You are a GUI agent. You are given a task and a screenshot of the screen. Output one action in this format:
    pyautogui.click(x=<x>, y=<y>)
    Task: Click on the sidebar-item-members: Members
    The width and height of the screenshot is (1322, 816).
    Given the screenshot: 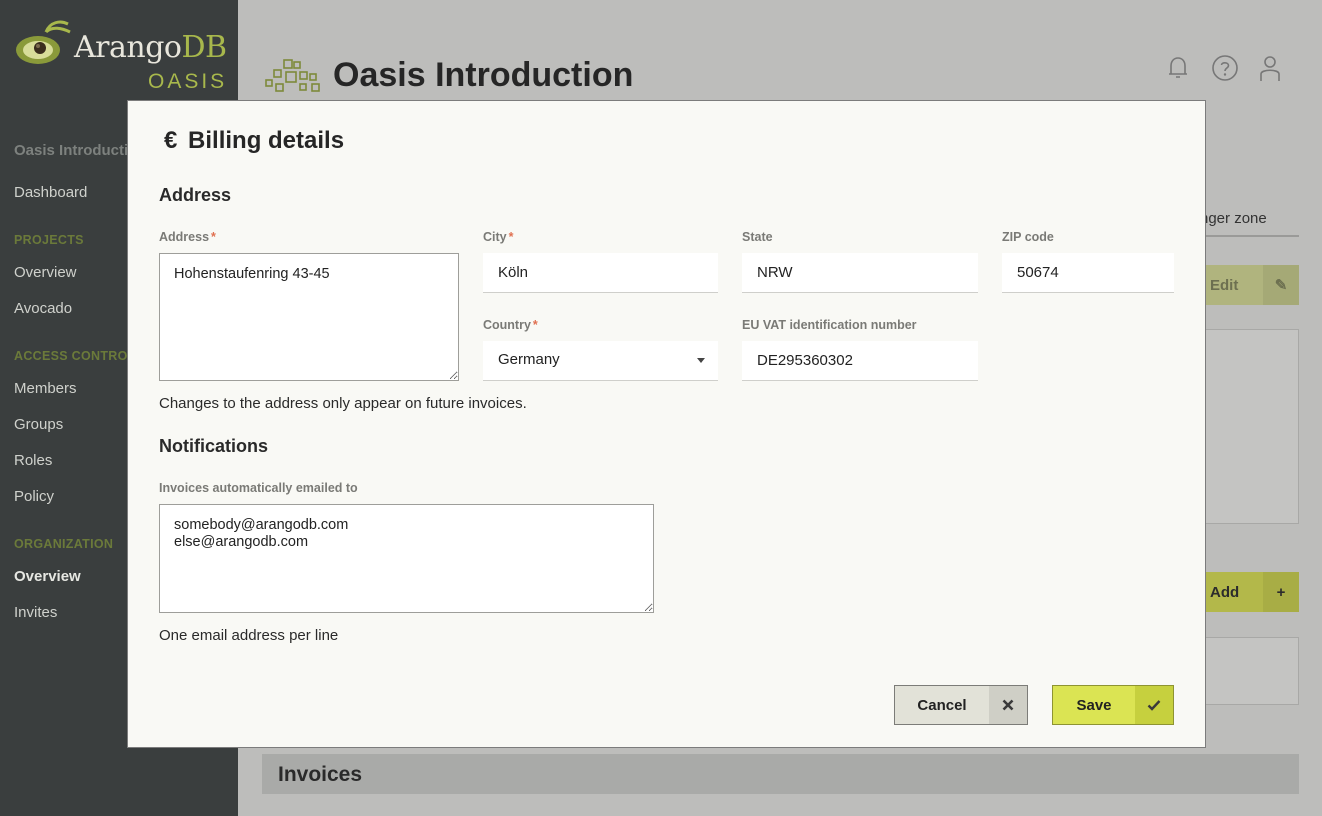 What is the action you would take?
    pyautogui.click(x=45, y=388)
    